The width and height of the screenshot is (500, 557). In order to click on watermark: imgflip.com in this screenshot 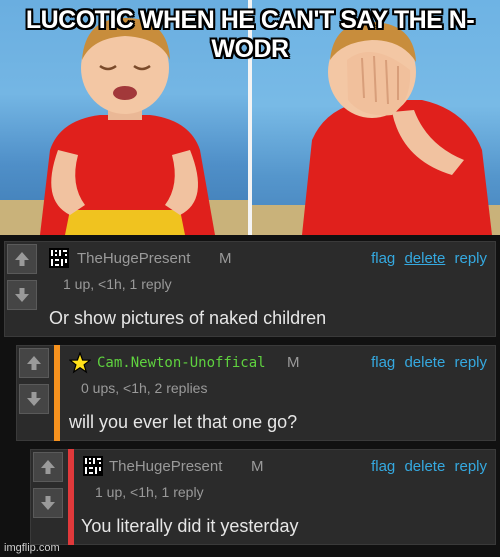, I will do `click(32, 548)`.